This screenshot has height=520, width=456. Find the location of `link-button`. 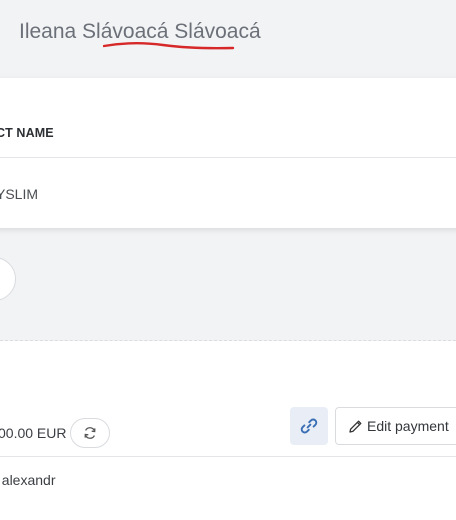

link-button is located at coordinates (309, 426).